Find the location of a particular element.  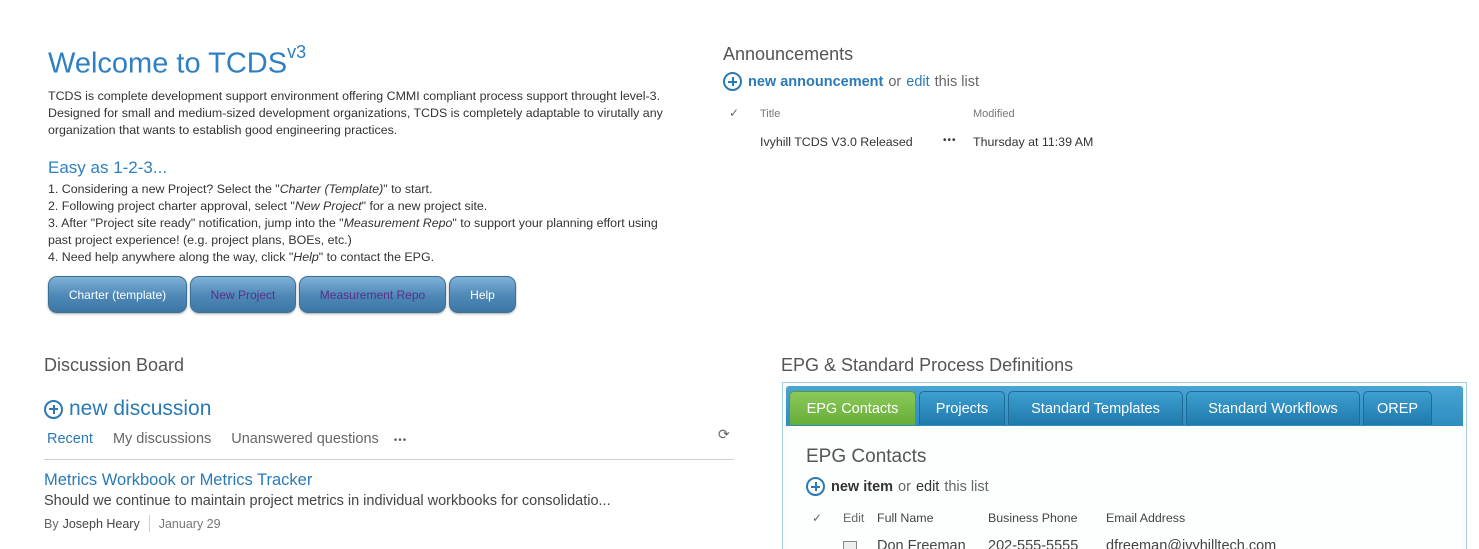

discussion-board-title: Discussion Board is located at coordinates (114, 365).